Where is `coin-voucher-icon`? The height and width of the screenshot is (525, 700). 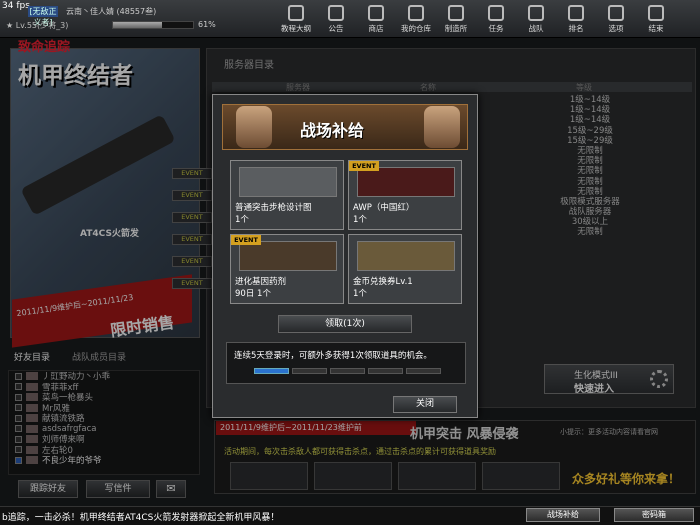 coin-voucher-icon is located at coordinates (406, 256).